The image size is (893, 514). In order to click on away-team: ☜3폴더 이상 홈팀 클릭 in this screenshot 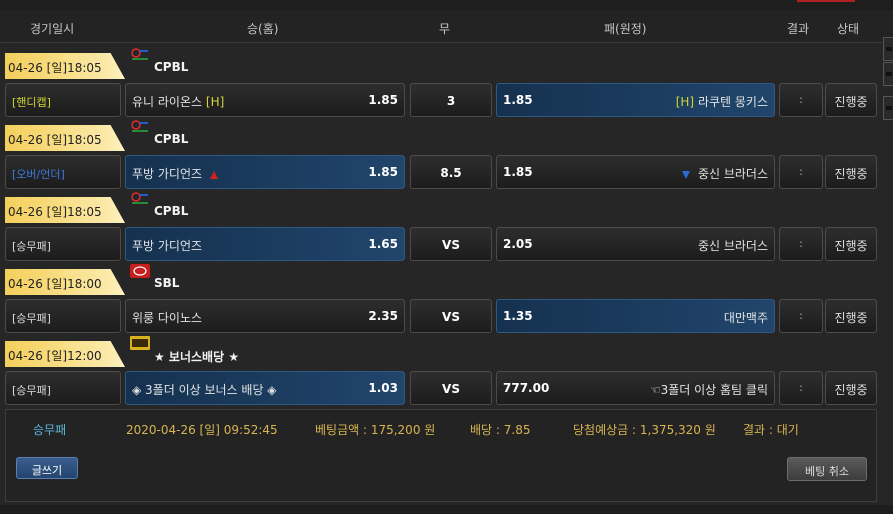, I will do `click(708, 390)`.